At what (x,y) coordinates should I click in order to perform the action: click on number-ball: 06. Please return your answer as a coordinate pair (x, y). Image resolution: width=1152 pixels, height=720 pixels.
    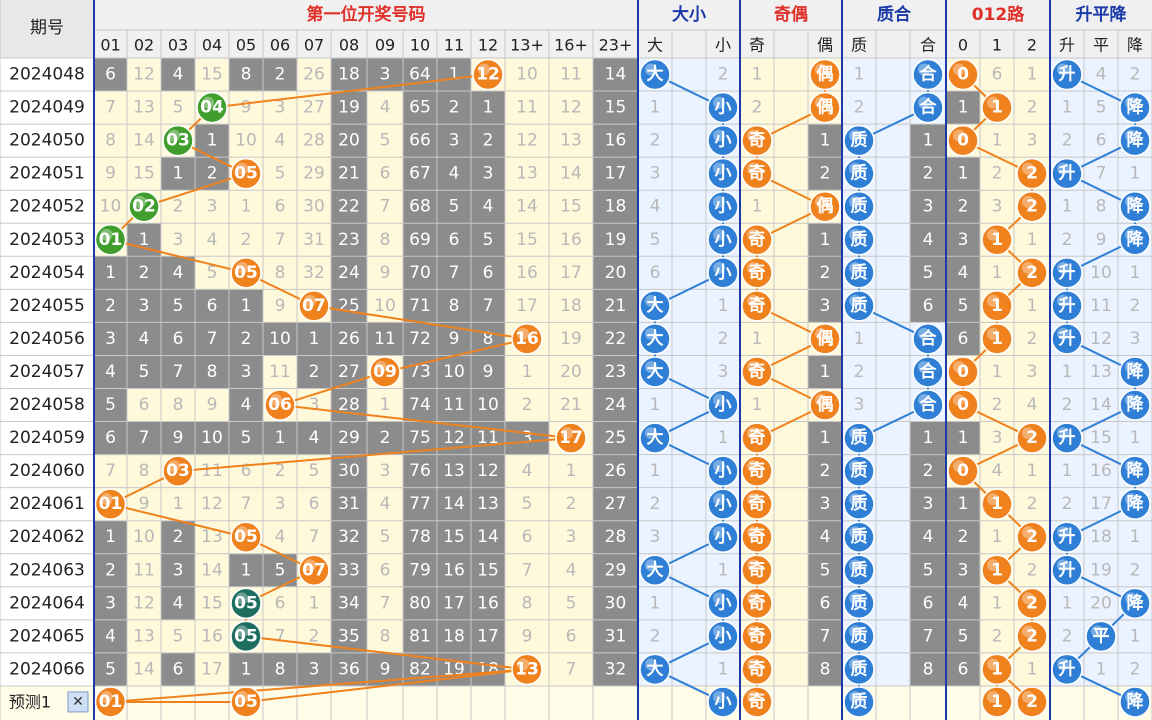
    Looking at the image, I should click on (280, 405).